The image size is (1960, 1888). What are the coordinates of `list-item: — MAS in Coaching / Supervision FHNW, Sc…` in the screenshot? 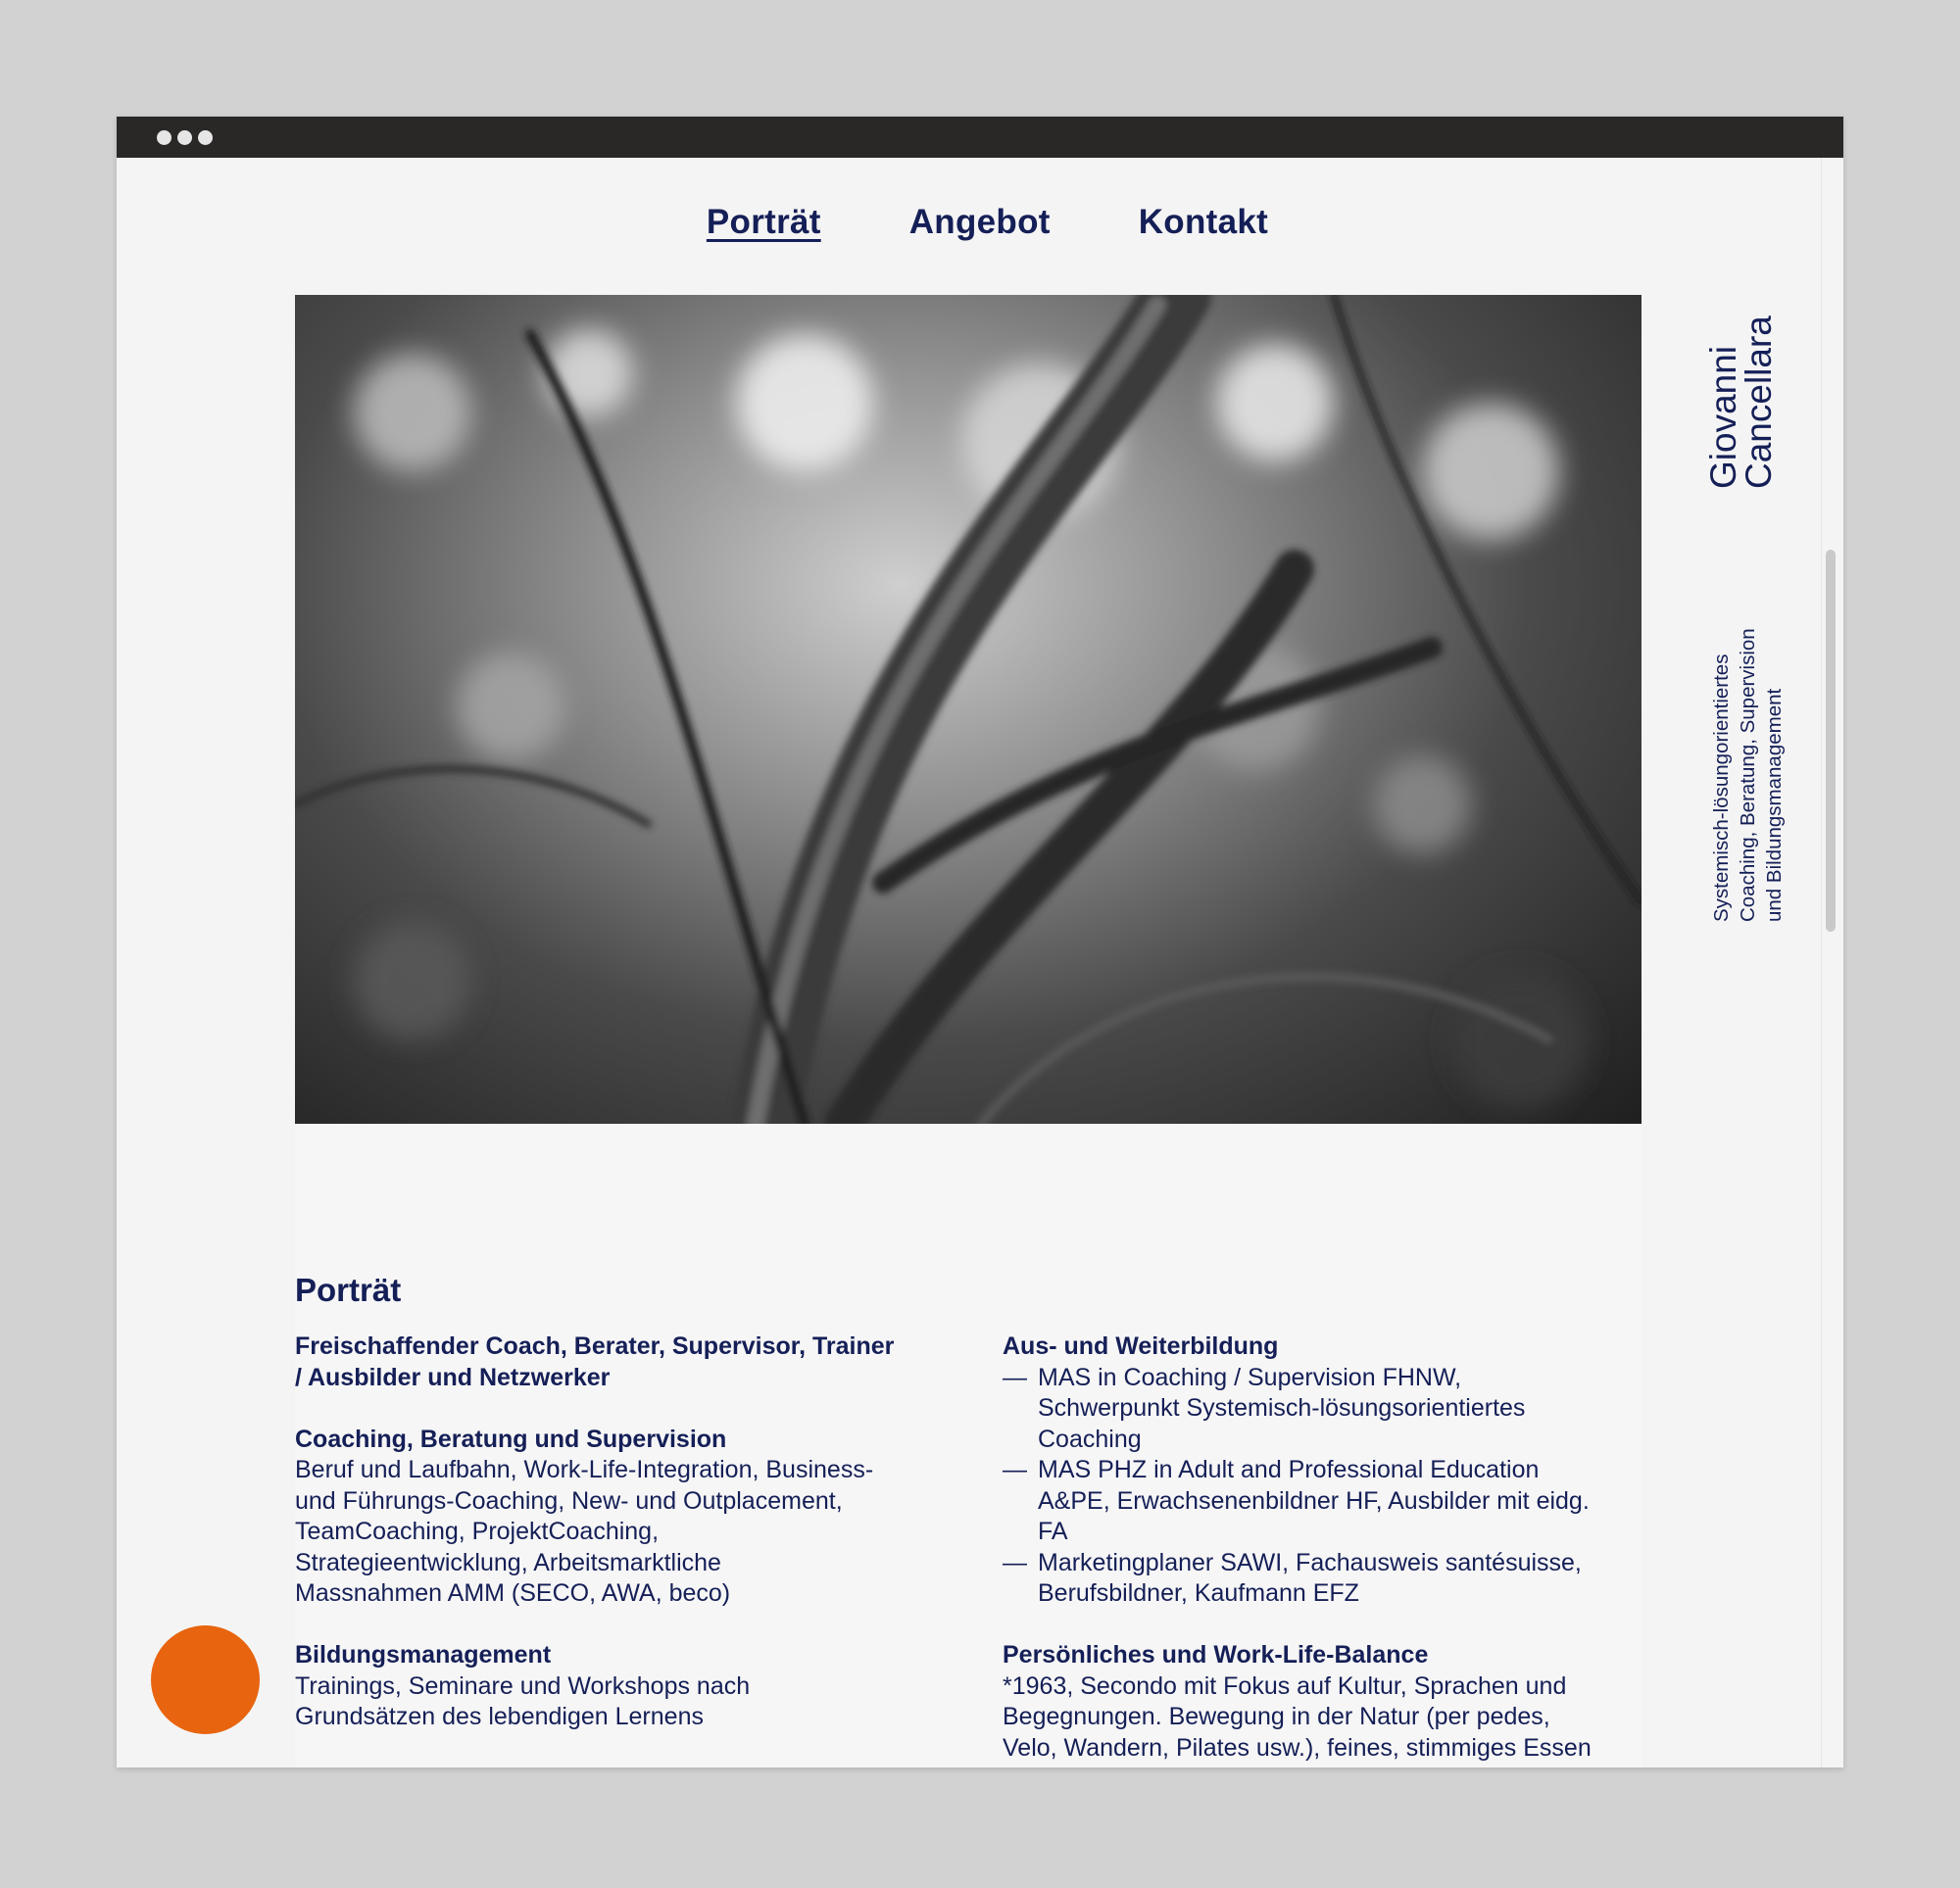 It's located at (1321, 1409).